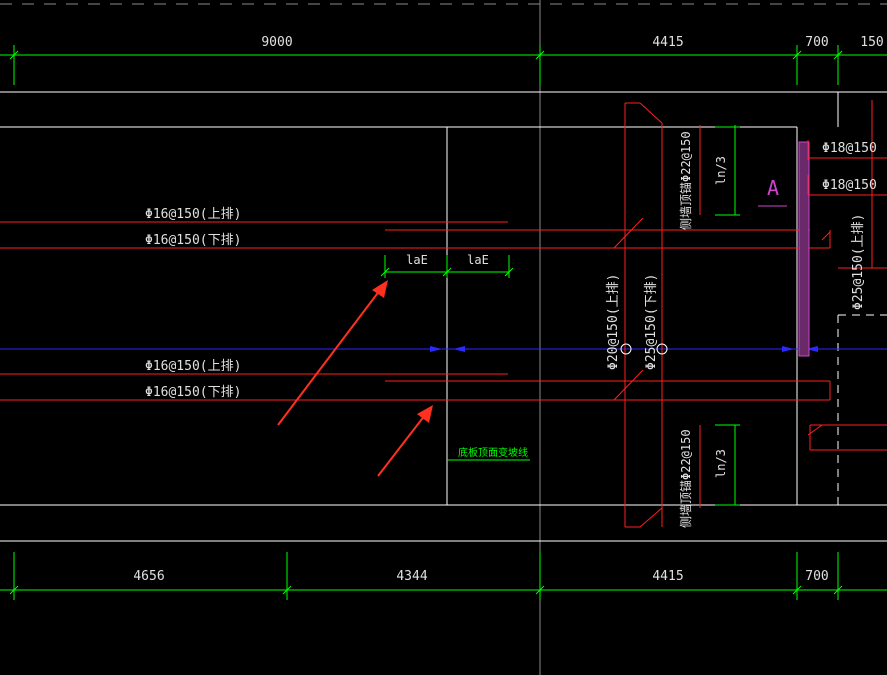  Describe the element at coordinates (411, 576) in the screenshot. I see `dimension-bottom-4344: 4344` at that location.